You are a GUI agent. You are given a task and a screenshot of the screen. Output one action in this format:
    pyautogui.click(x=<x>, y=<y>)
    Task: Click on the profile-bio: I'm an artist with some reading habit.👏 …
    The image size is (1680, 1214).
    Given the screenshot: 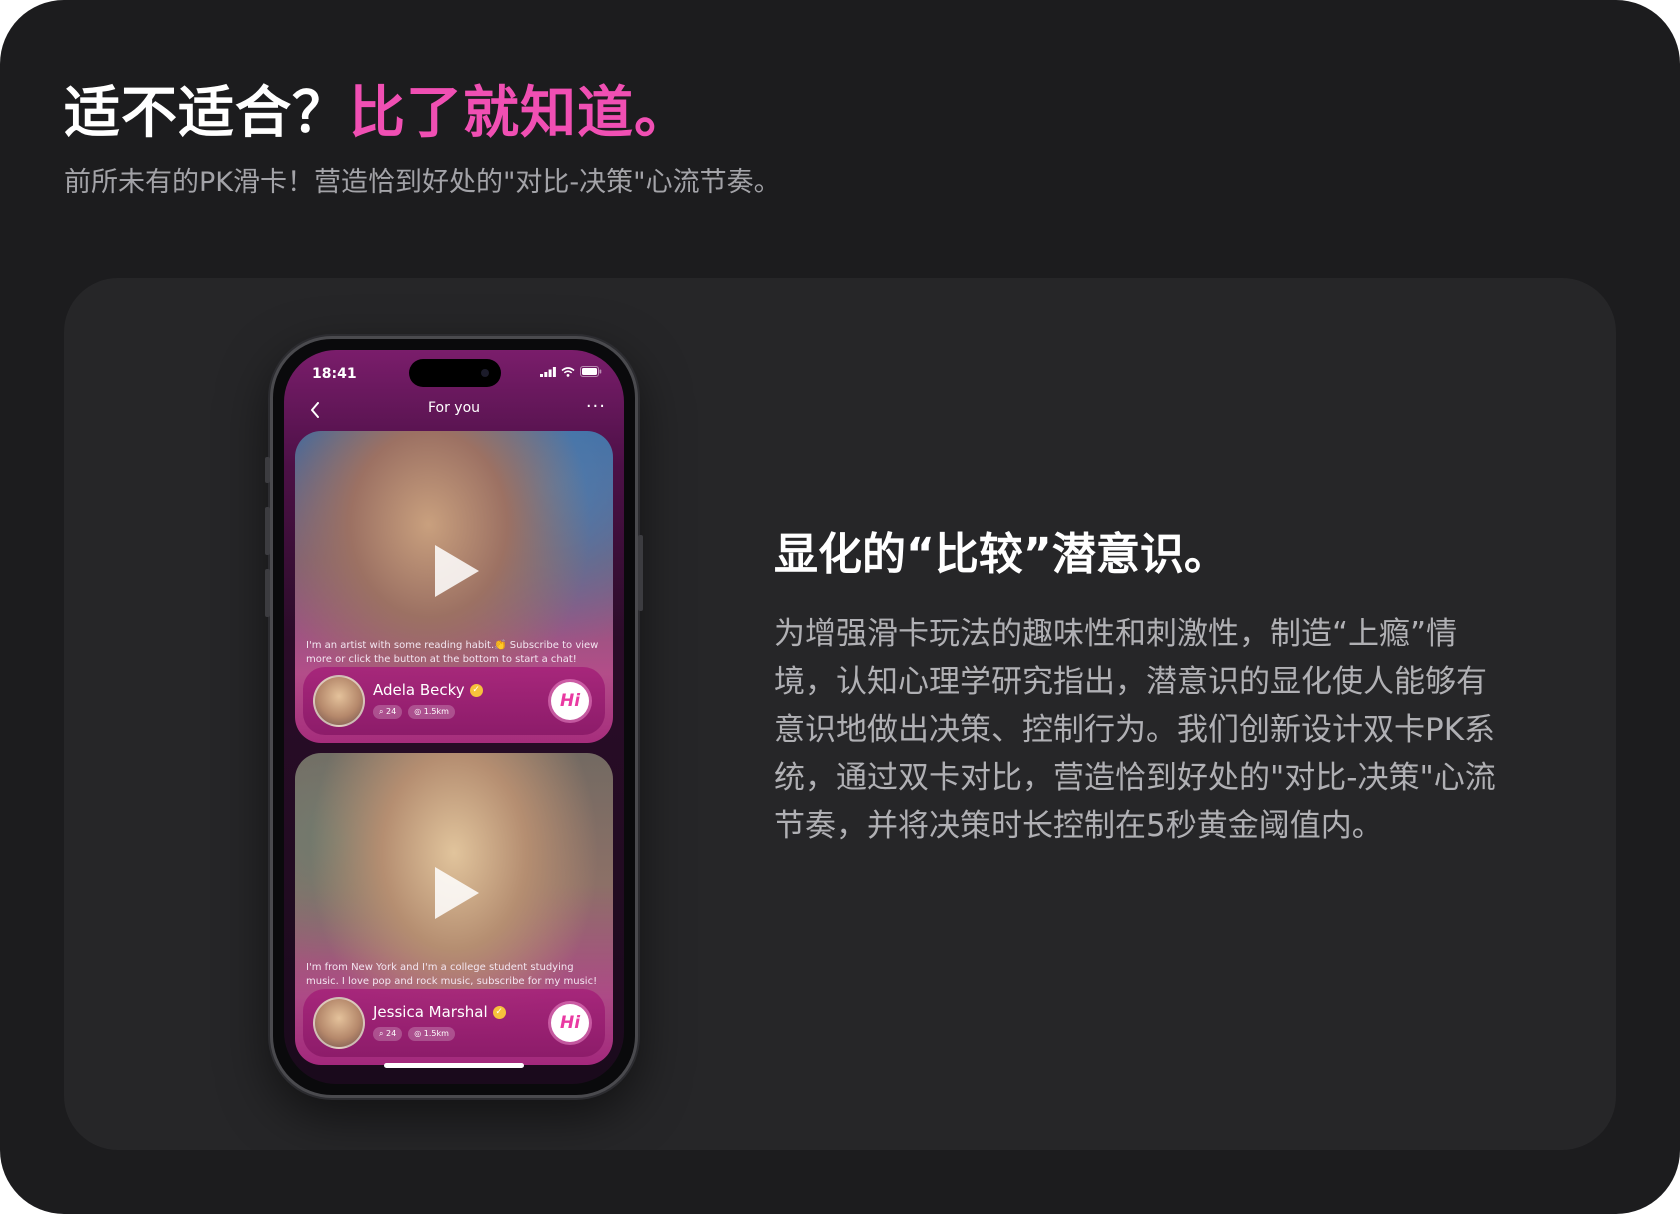 What is the action you would take?
    pyautogui.click(x=452, y=652)
    